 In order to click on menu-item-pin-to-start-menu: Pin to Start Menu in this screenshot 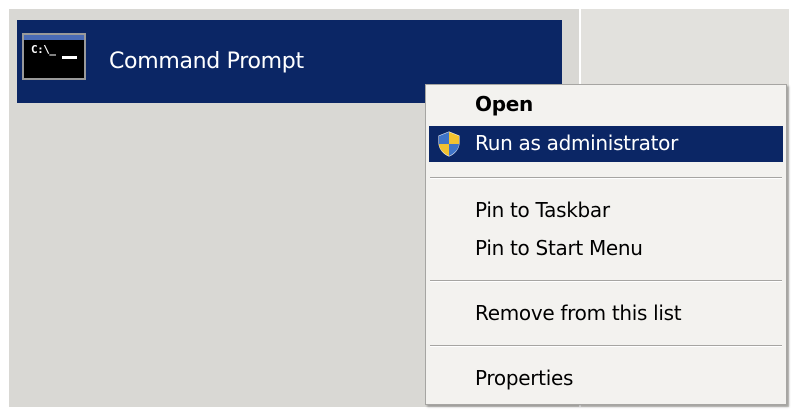, I will do `click(606, 249)`.